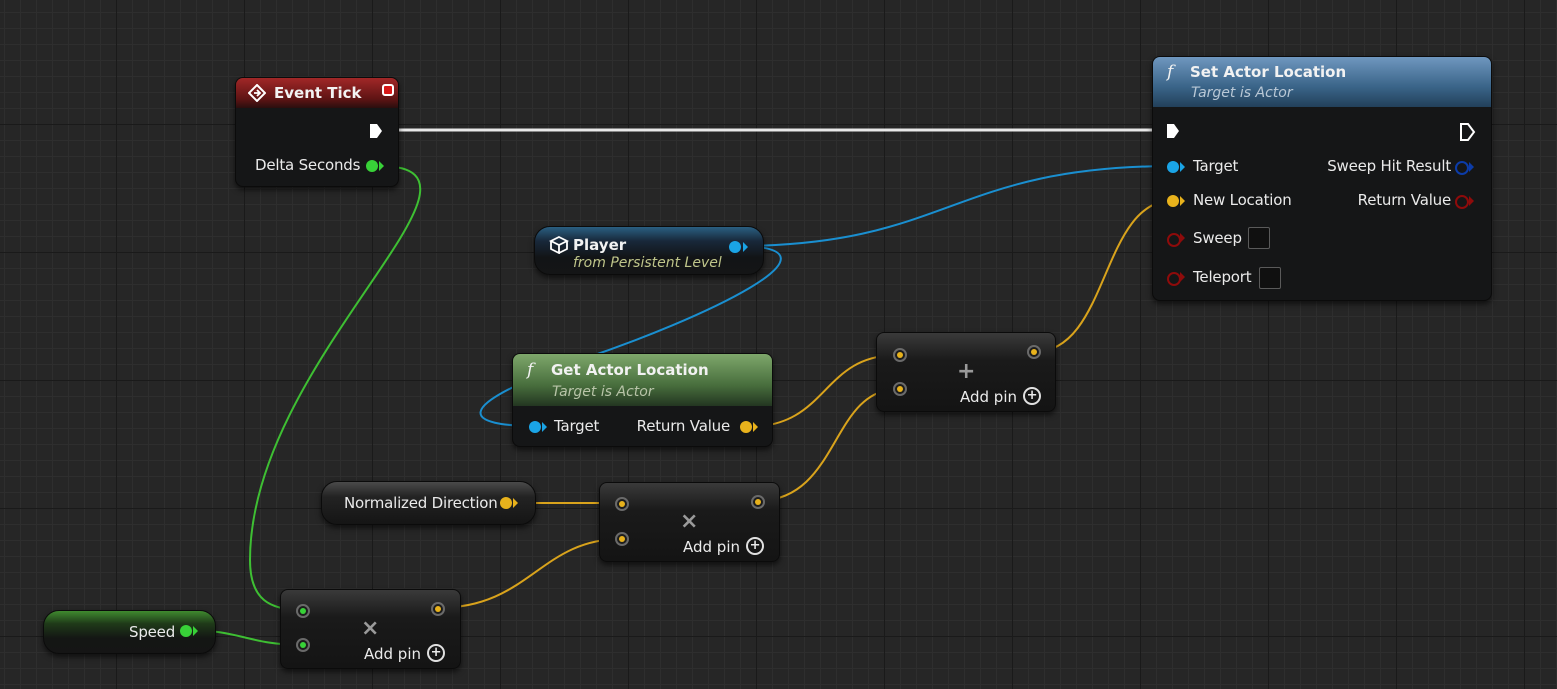 The width and height of the screenshot is (1557, 689). What do you see at coordinates (600, 245) in the screenshot?
I see `player-title: Player` at bounding box center [600, 245].